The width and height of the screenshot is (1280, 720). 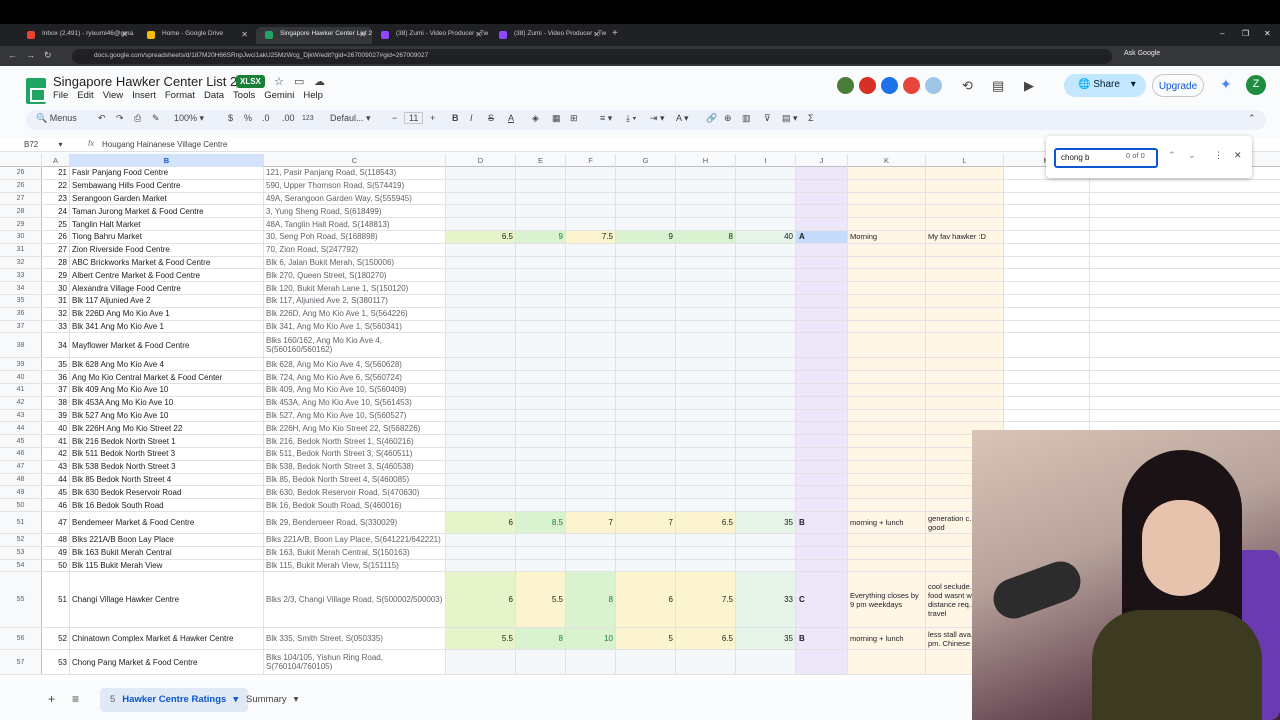 What do you see at coordinates (21, 552) in the screenshot?
I see `row-number: 53` at bounding box center [21, 552].